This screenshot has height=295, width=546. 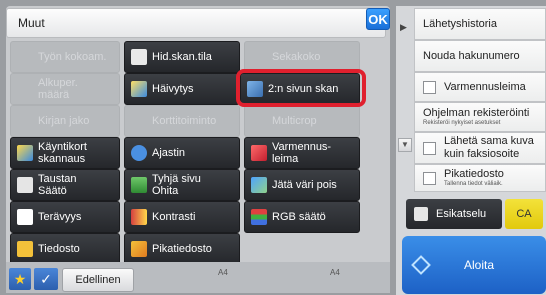 I want to click on collapse-arrow-icon: ▶, so click(x=403, y=27).